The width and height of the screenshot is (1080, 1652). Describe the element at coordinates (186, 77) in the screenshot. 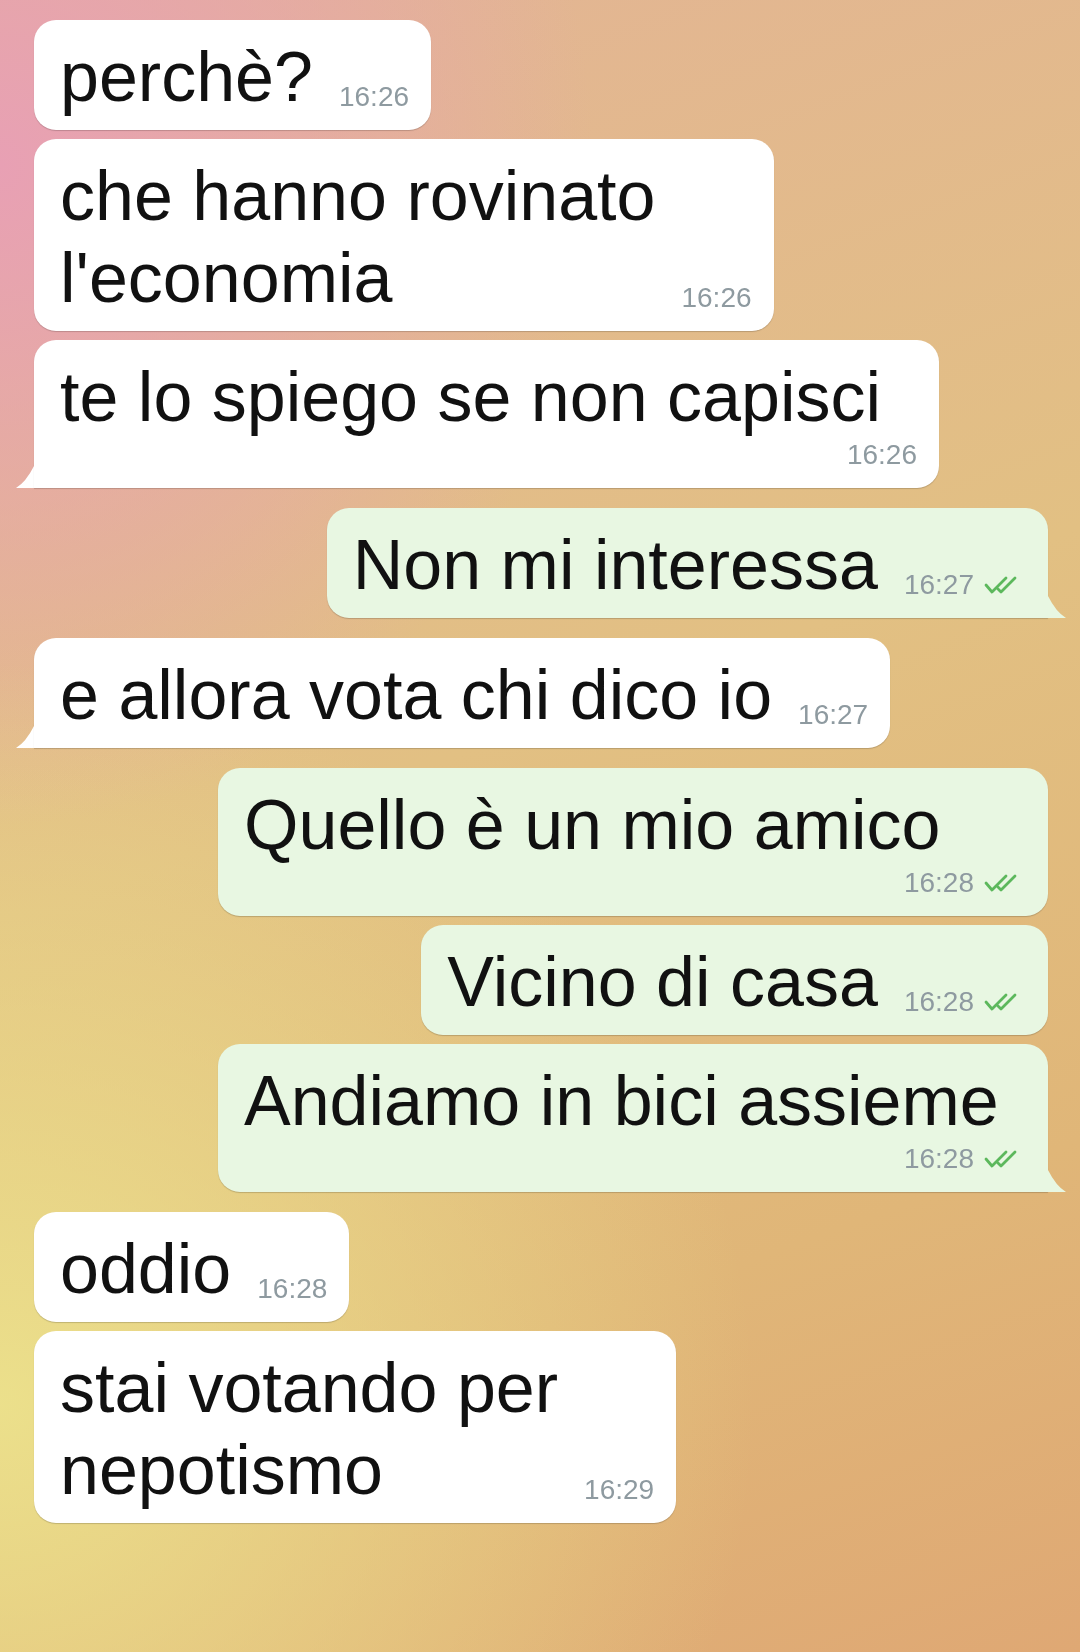

I see `message-text: perchè?` at that location.